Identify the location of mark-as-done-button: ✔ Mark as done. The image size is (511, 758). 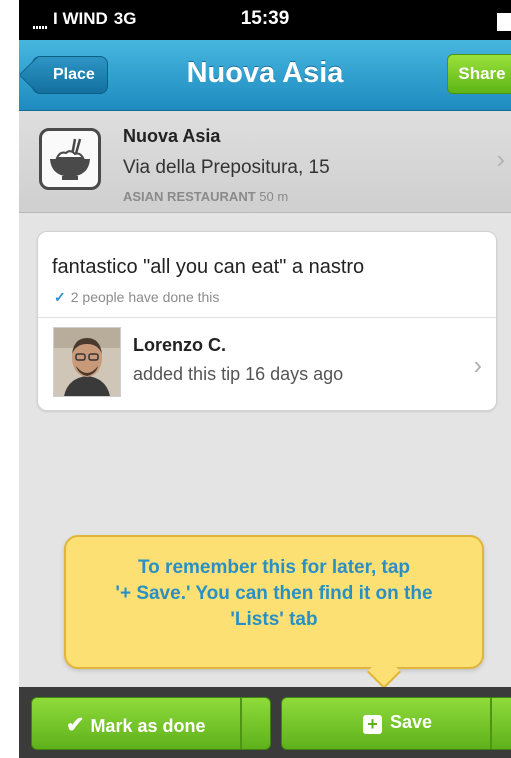
(151, 723).